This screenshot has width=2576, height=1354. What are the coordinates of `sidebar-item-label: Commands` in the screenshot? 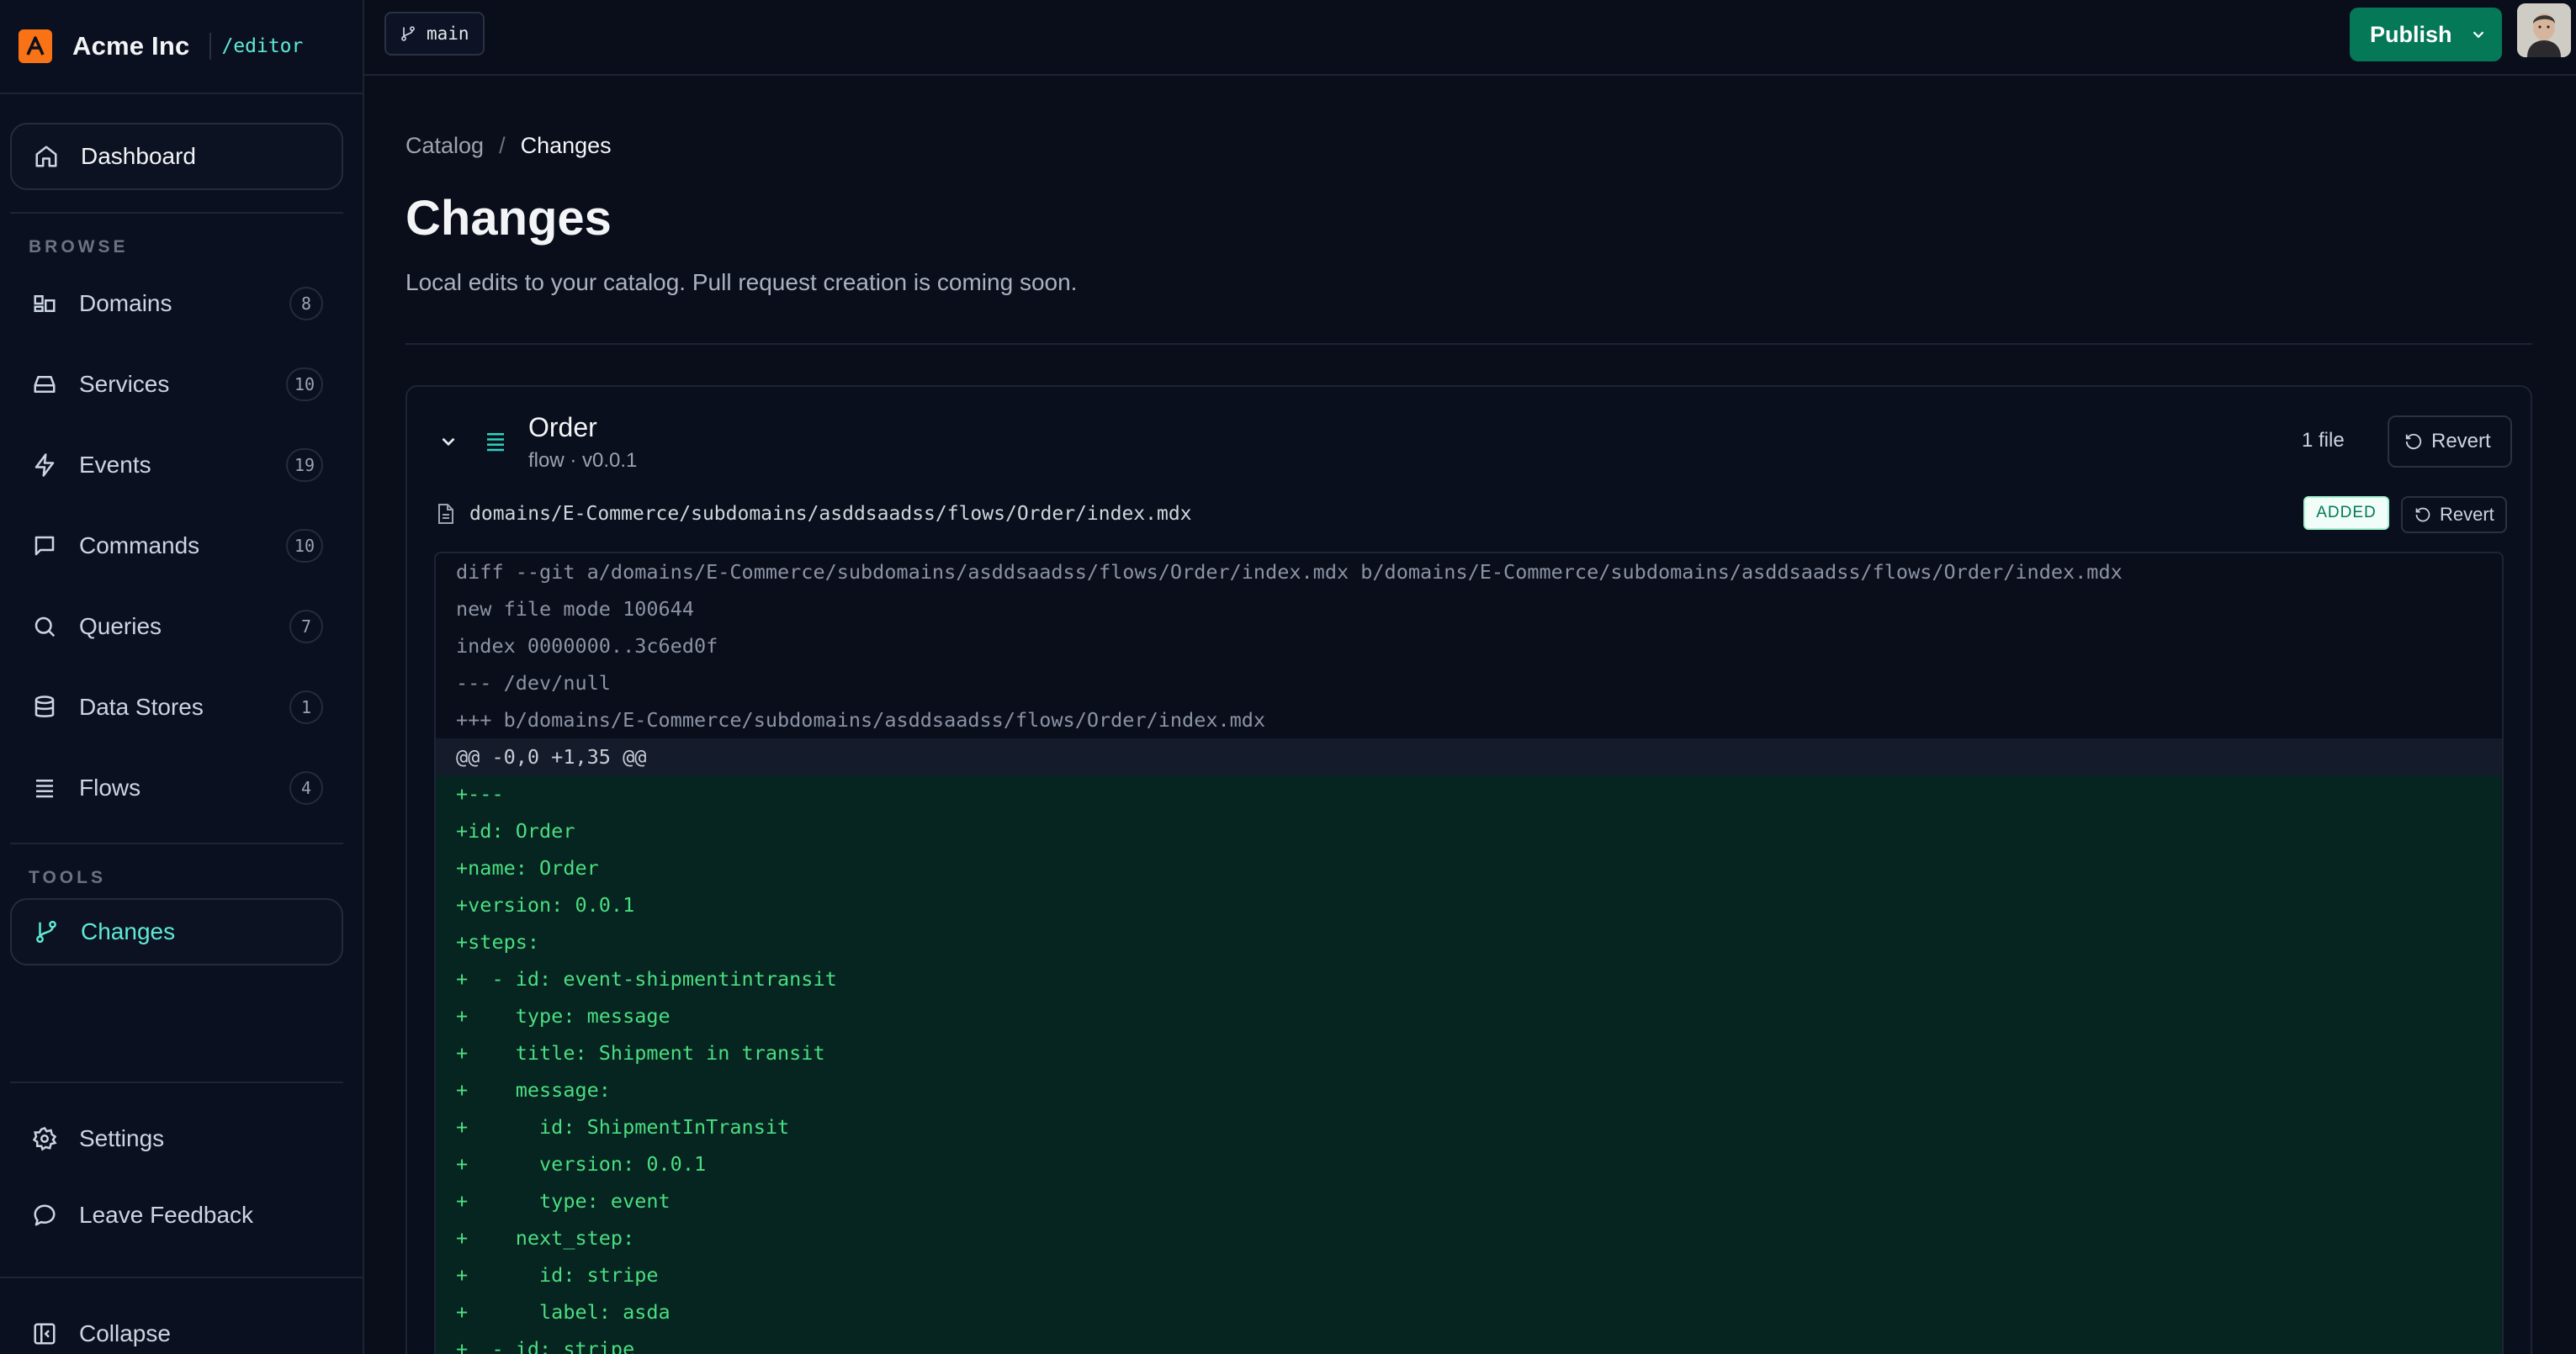 It's located at (139, 545).